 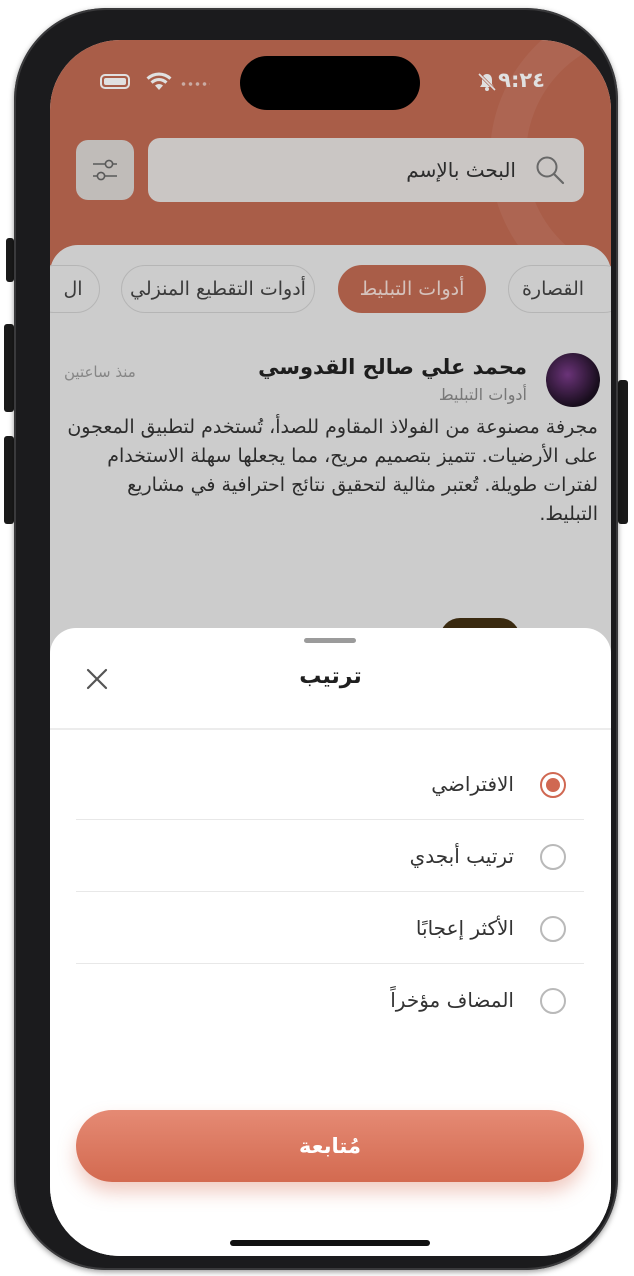 What do you see at coordinates (472, 784) in the screenshot?
I see `option-label: الافتراضي` at bounding box center [472, 784].